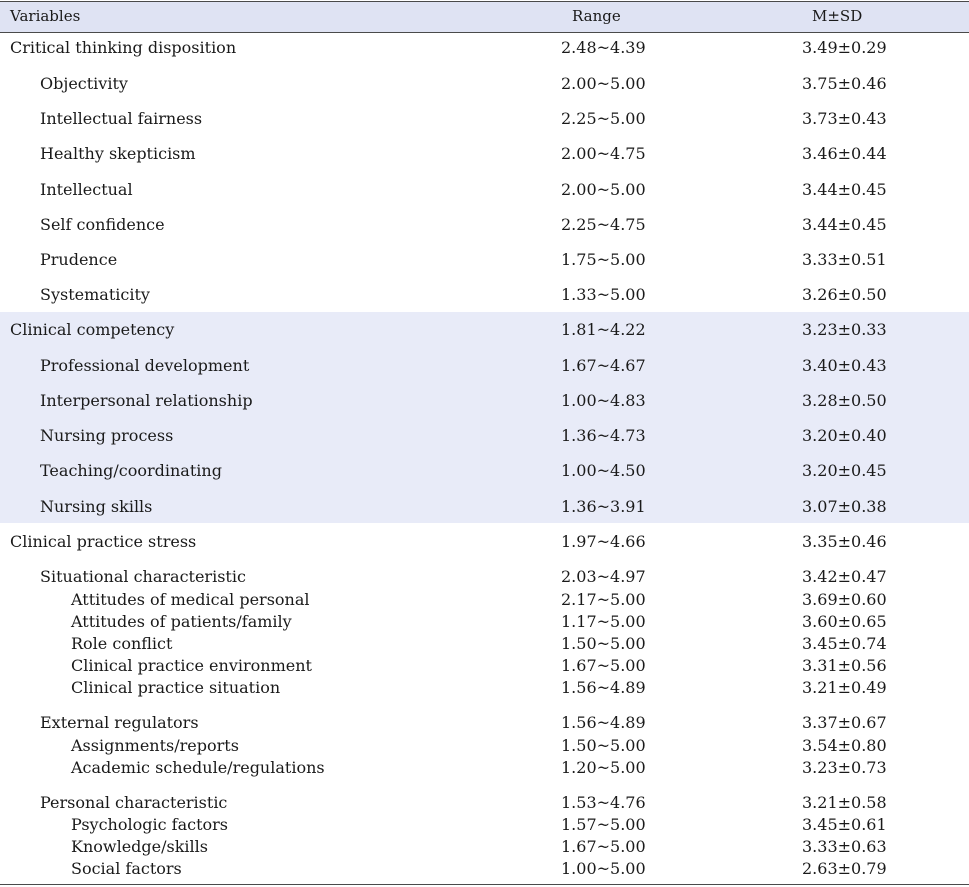 This screenshot has height=887, width=969. What do you see at coordinates (603, 767) in the screenshot?
I see `range-value: 1.20~5.00` at bounding box center [603, 767].